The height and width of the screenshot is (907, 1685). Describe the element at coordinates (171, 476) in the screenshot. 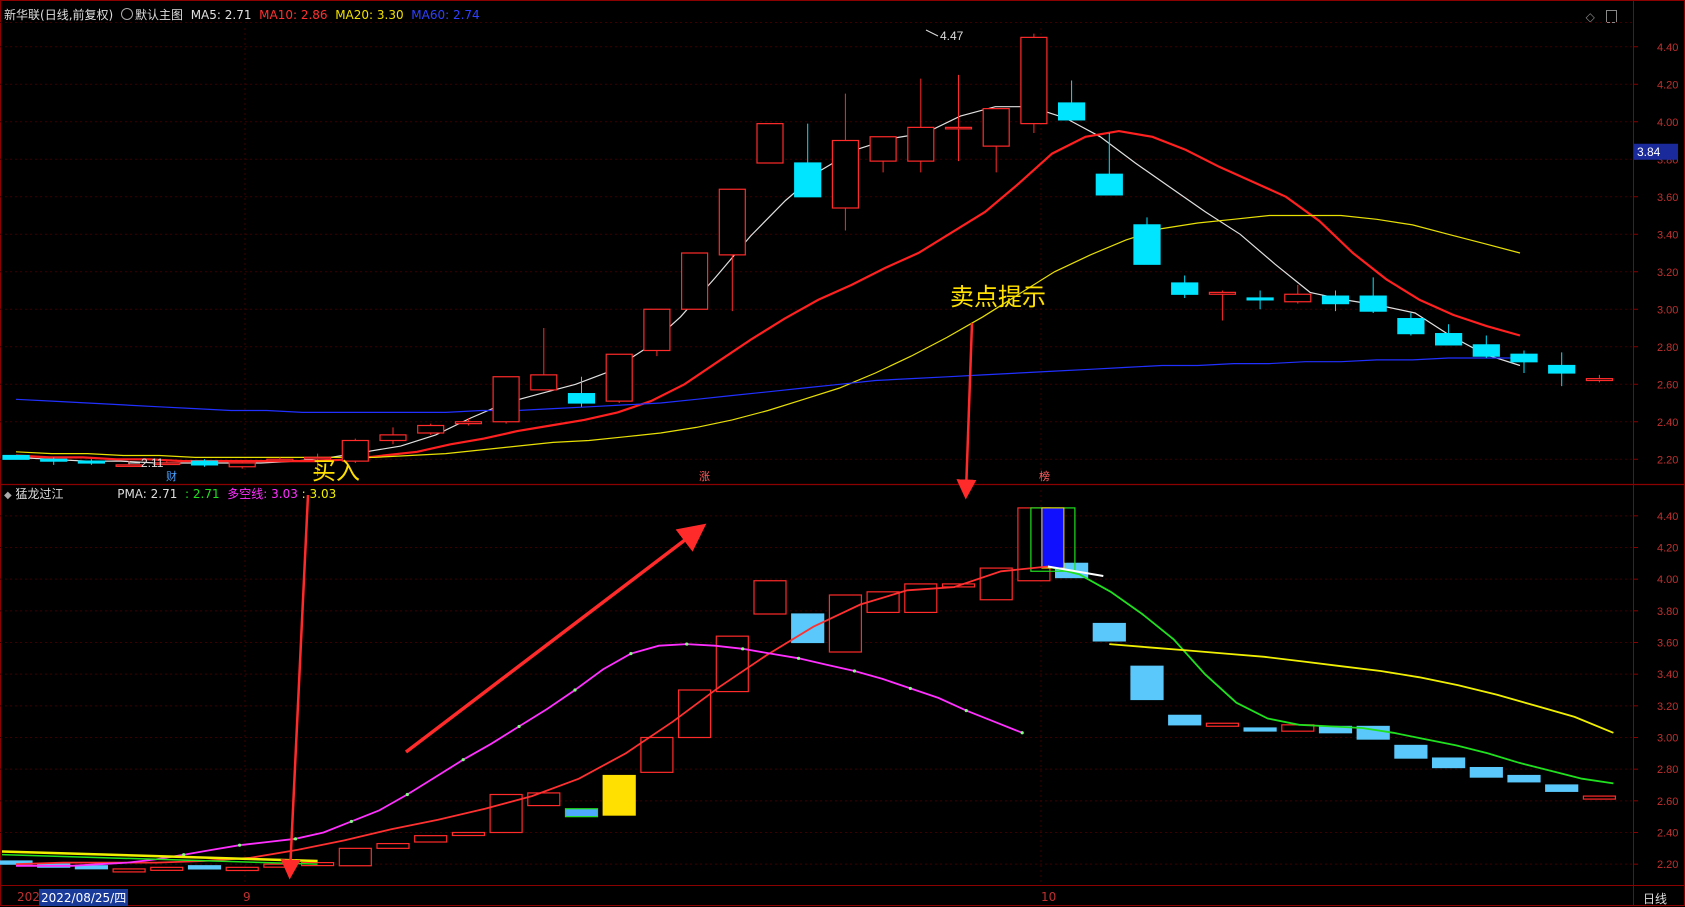

I see `event-marker-cai: 财` at that location.